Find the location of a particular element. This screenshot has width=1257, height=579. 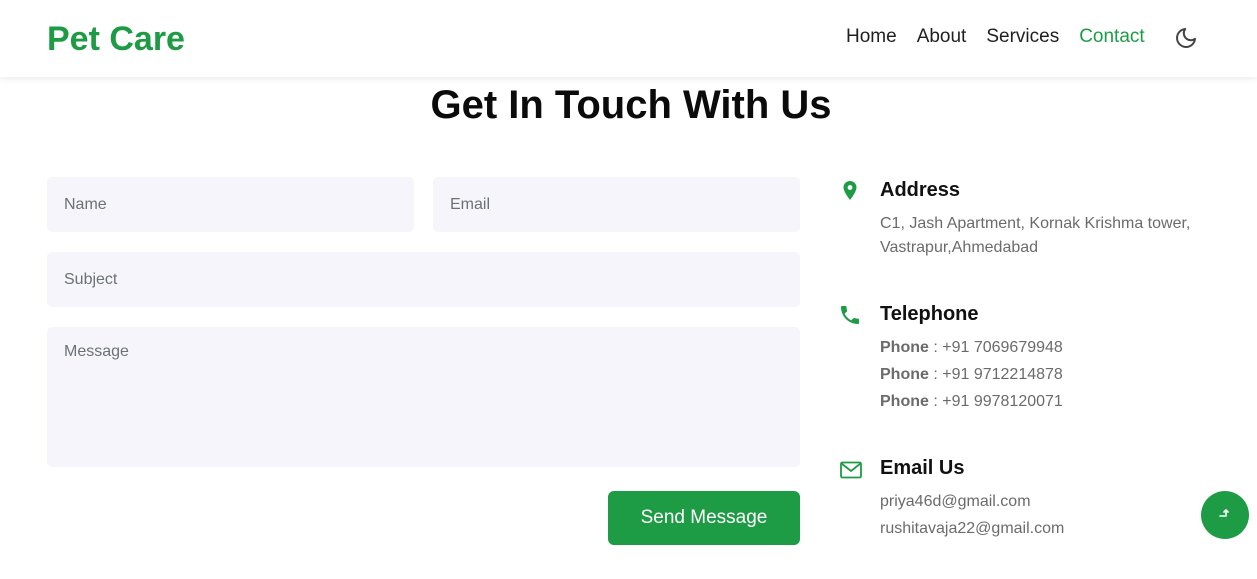

phone-number: : +91 9712214878 is located at coordinates (997, 374).